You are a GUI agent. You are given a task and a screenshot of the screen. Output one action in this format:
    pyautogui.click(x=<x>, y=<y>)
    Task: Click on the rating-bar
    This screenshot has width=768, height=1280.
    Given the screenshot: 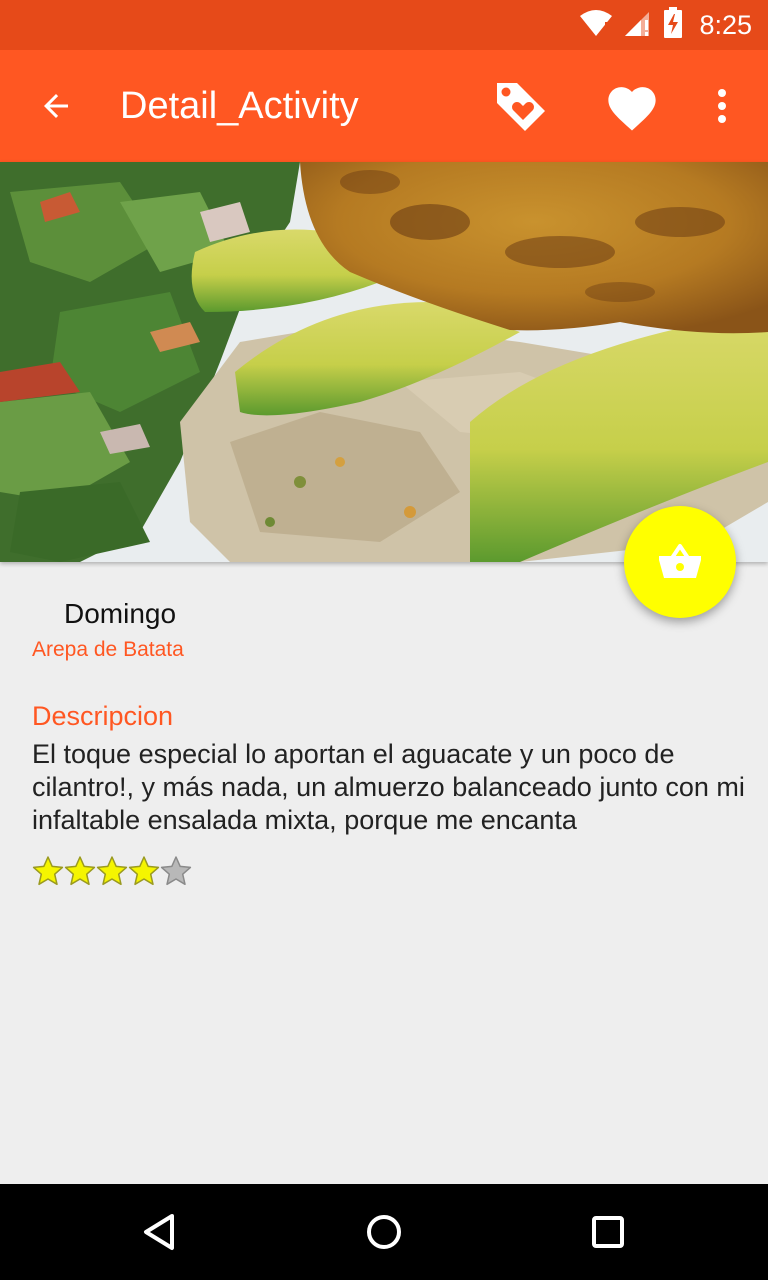 What is the action you would take?
    pyautogui.click(x=112, y=871)
    